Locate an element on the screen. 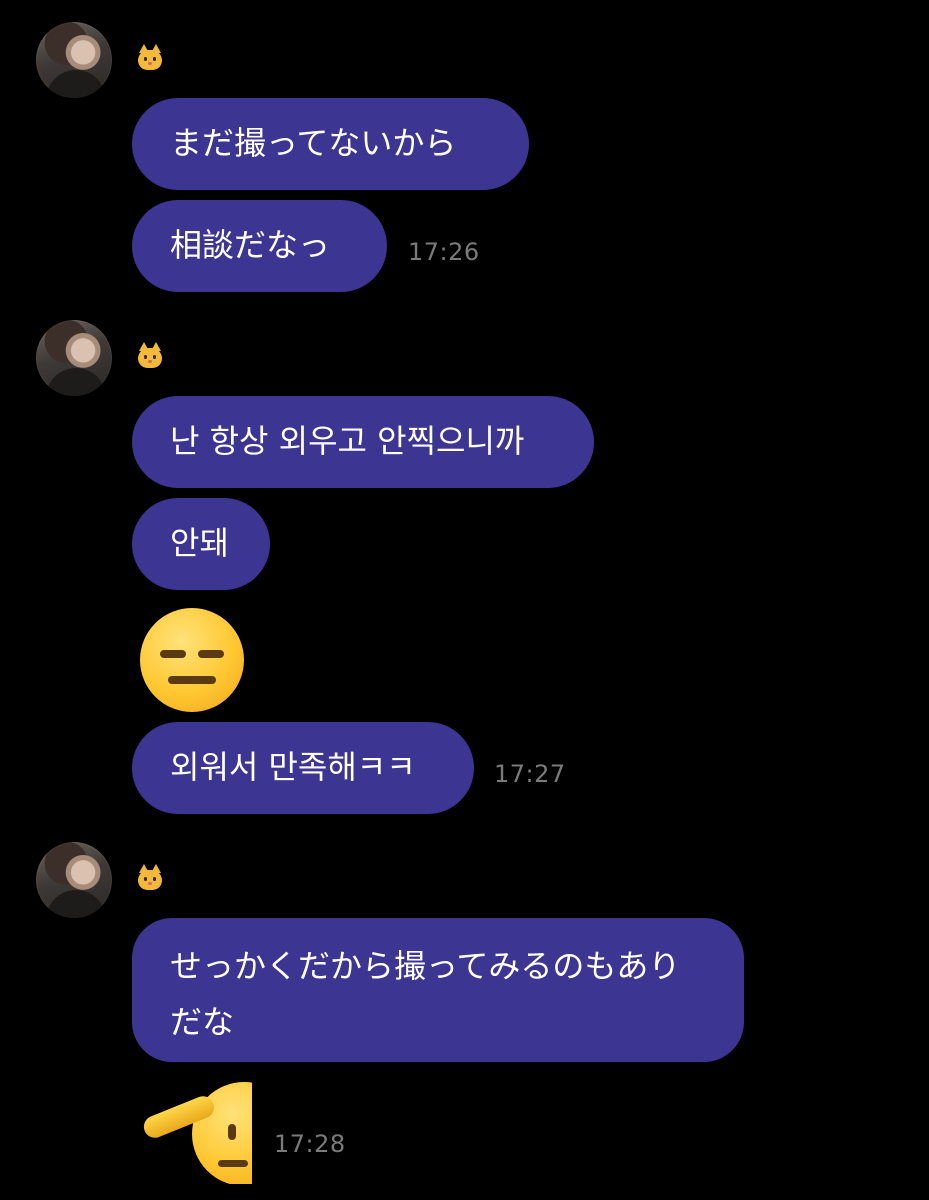 Image resolution: width=929 pixels, height=1200 pixels. message-bubble: まだ撮ってないから is located at coordinates (330, 144).